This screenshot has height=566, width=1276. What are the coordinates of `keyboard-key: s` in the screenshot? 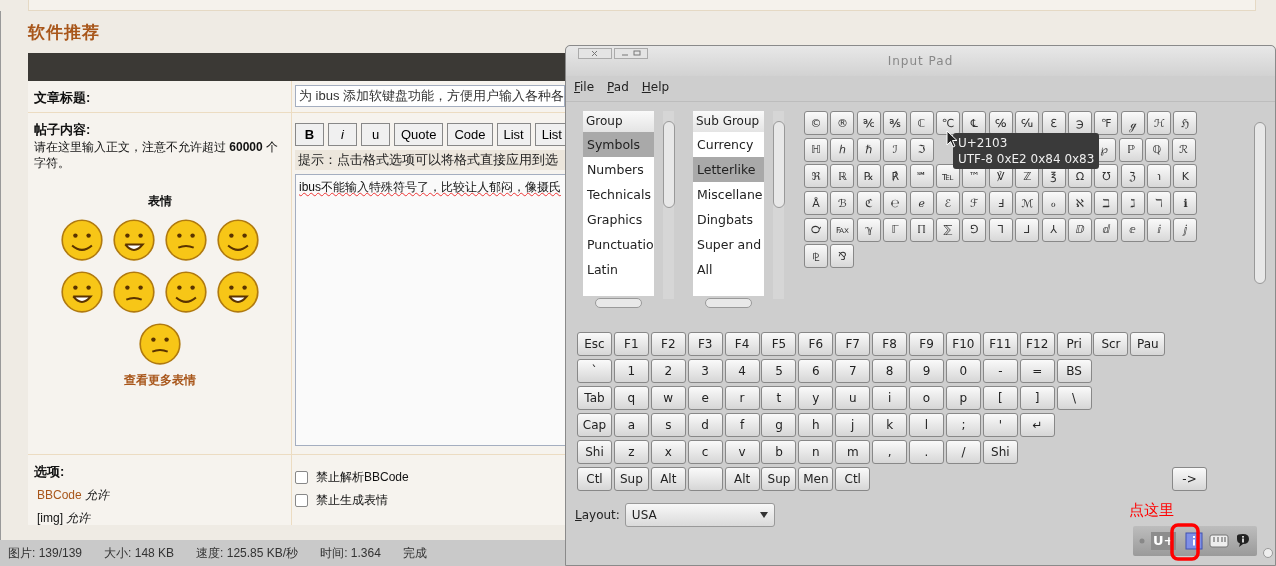 It's located at (668, 425).